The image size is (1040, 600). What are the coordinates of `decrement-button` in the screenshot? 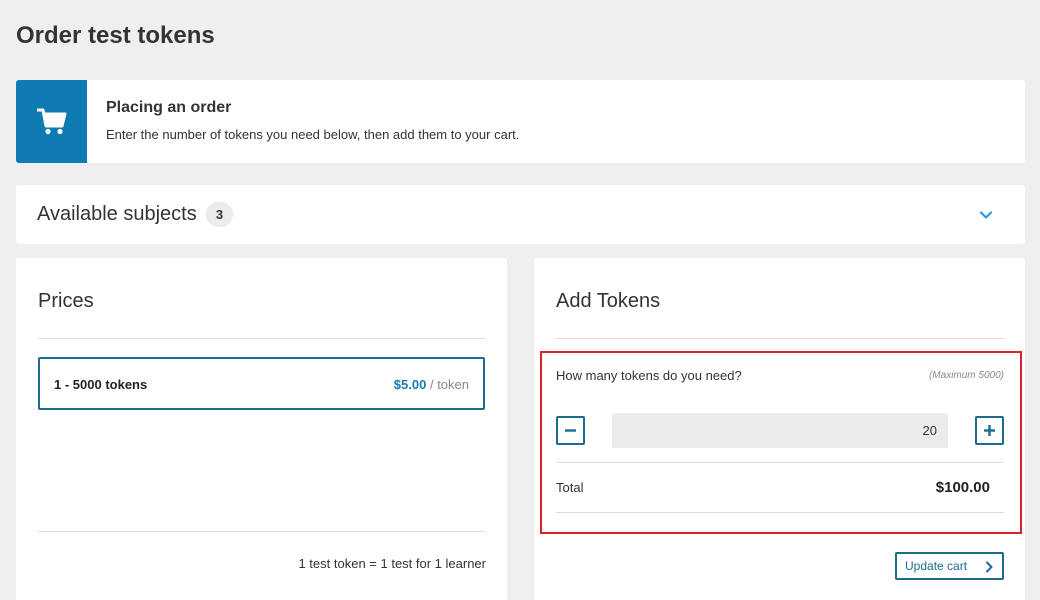 It's located at (570, 430).